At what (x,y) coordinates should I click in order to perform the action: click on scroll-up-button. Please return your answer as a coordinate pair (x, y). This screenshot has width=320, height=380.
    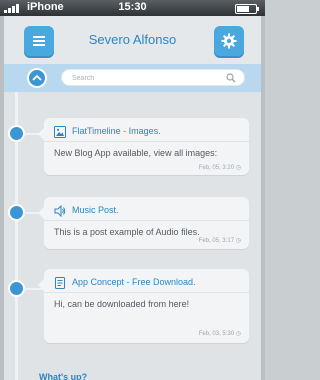
    Looking at the image, I should click on (37, 78).